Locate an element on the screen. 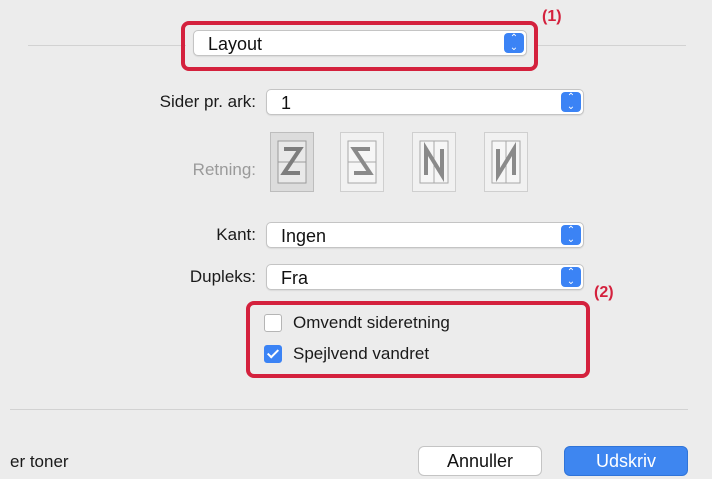 The height and width of the screenshot is (479, 712). border-value: Ingen is located at coordinates (304, 236).